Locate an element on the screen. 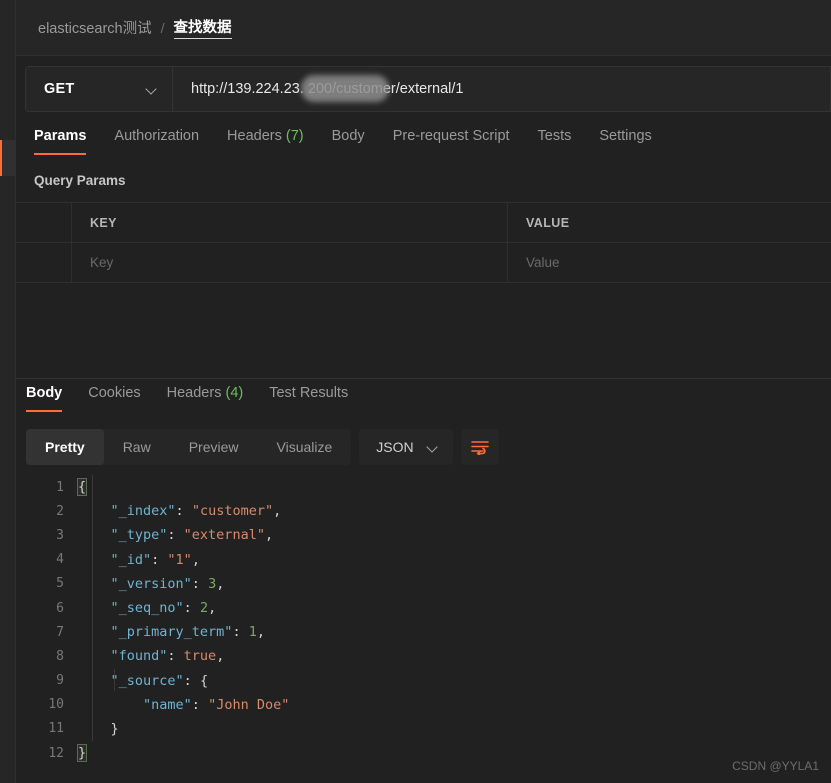  response-tab-headers-count: (4) is located at coordinates (234, 393).